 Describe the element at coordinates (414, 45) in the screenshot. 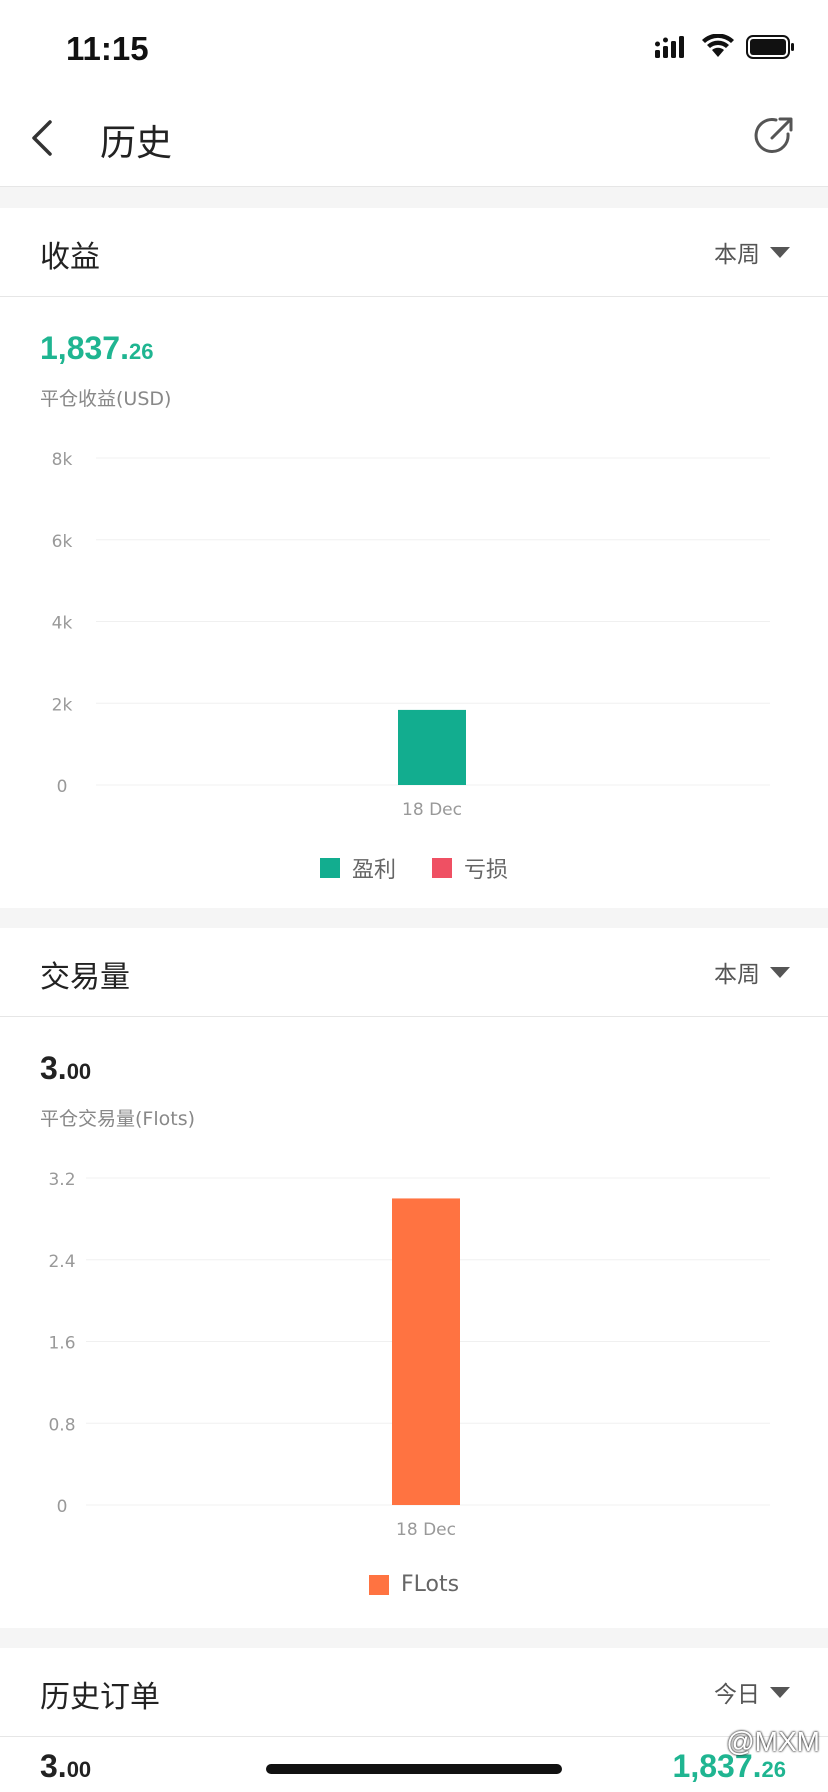

I see `status-bar: 11:15` at that location.